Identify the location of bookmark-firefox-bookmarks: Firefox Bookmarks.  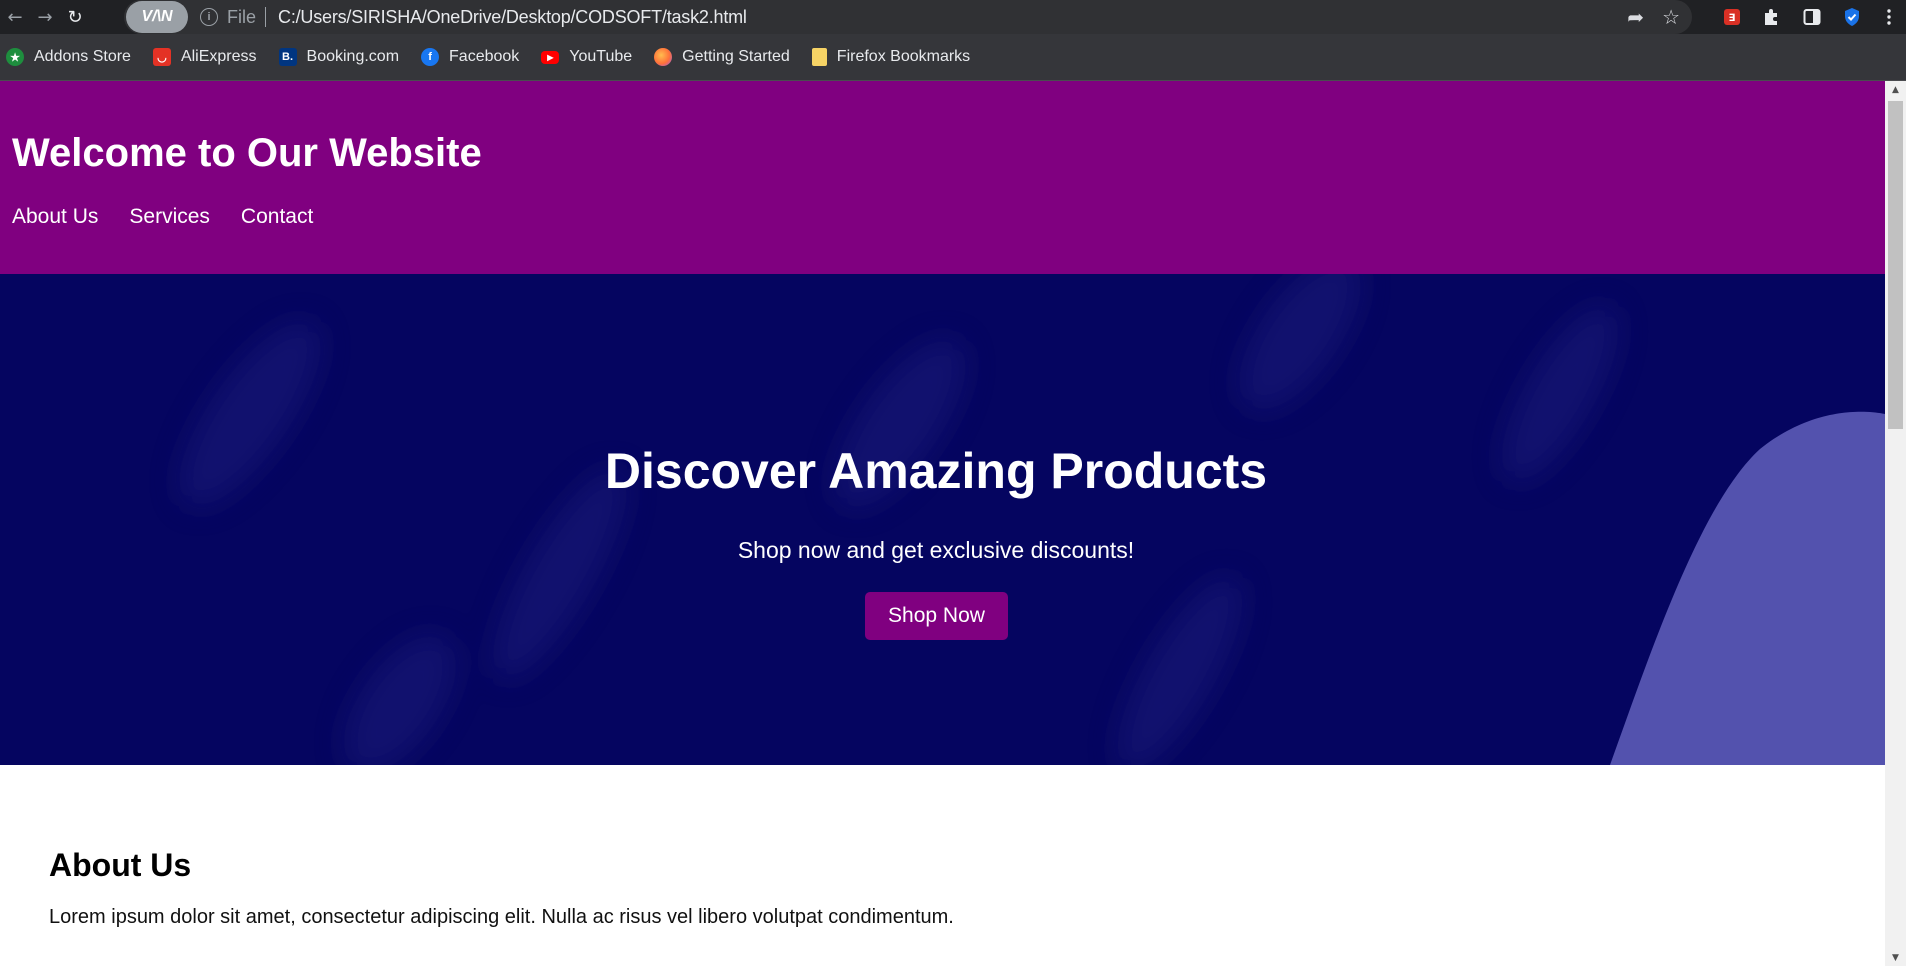
(891, 57).